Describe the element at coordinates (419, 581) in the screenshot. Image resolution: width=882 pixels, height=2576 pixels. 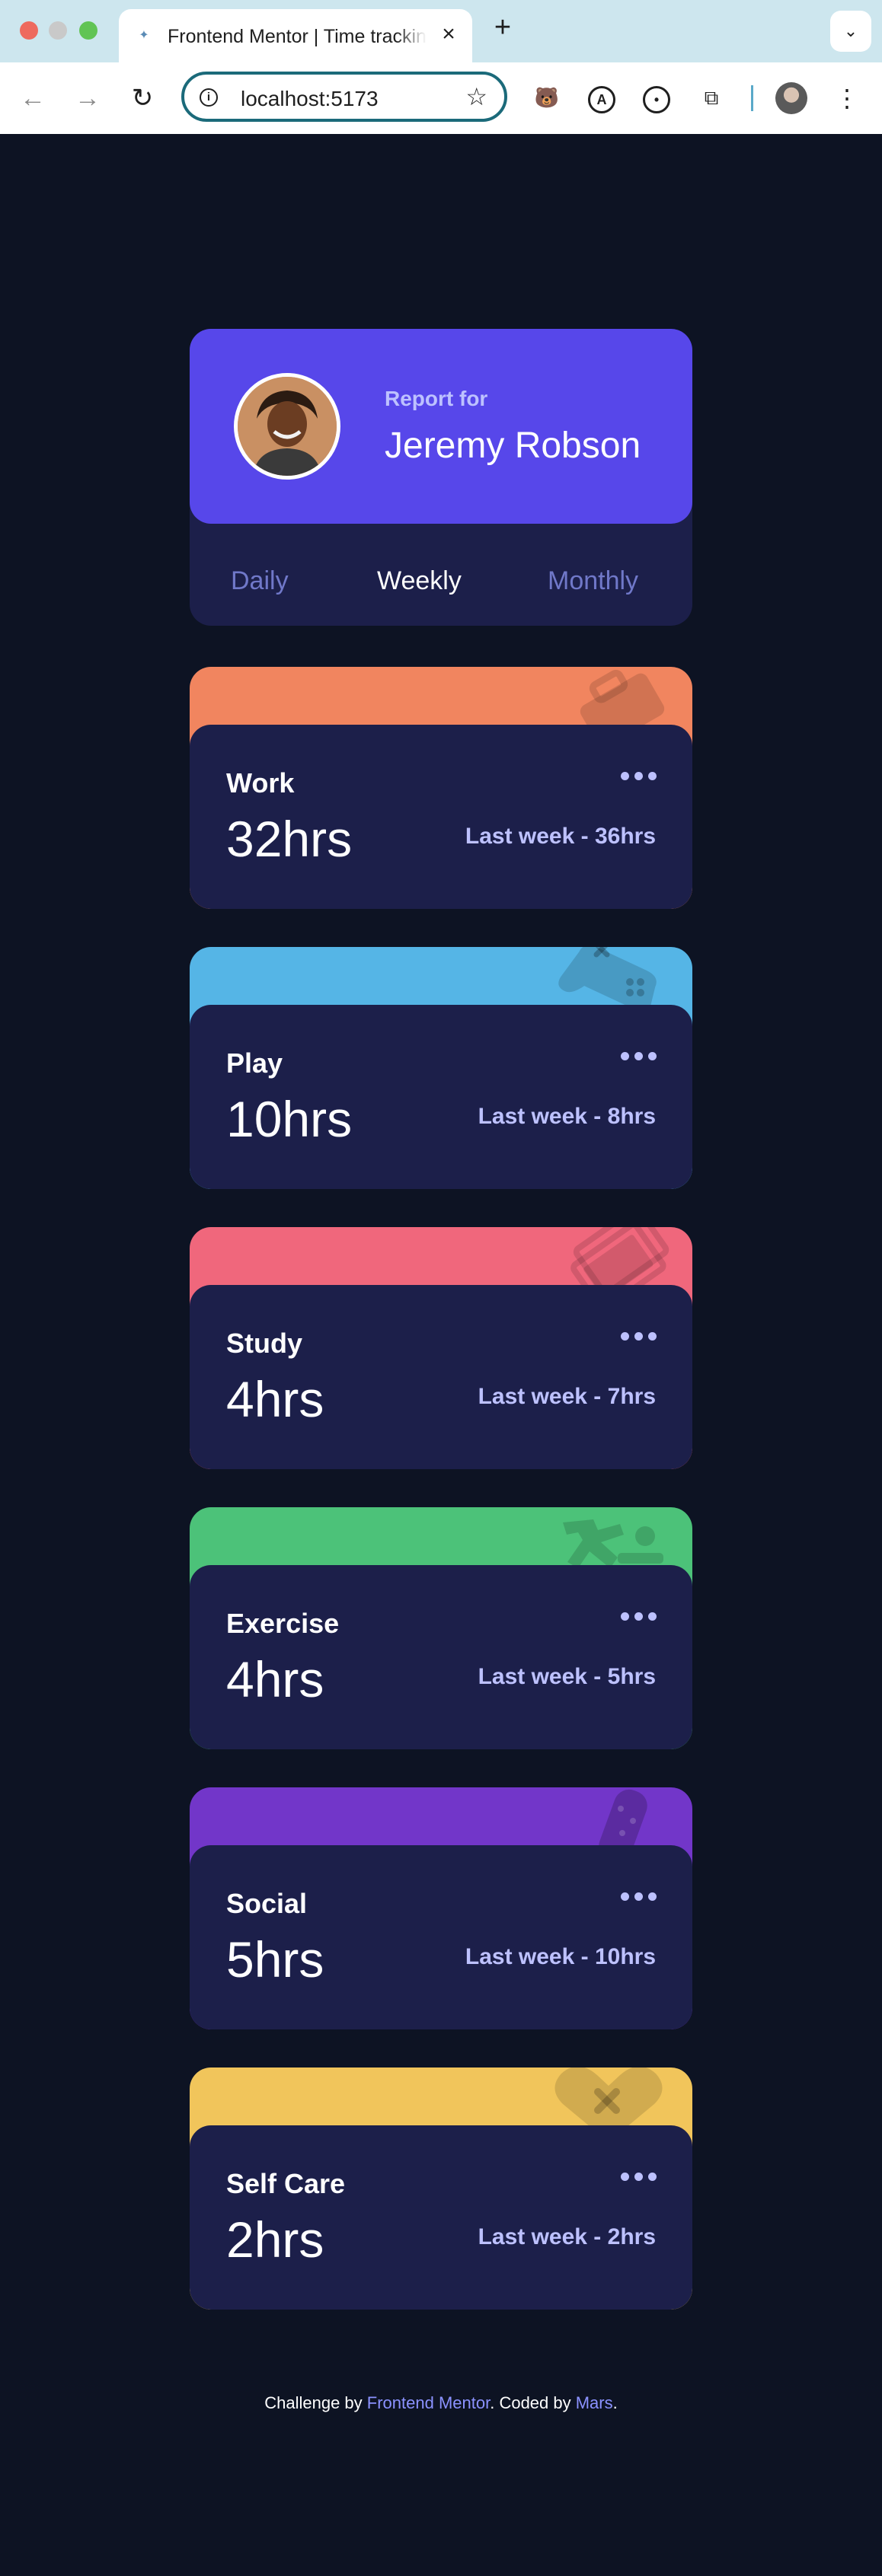
I see `period-weekly-button: Weekly` at that location.